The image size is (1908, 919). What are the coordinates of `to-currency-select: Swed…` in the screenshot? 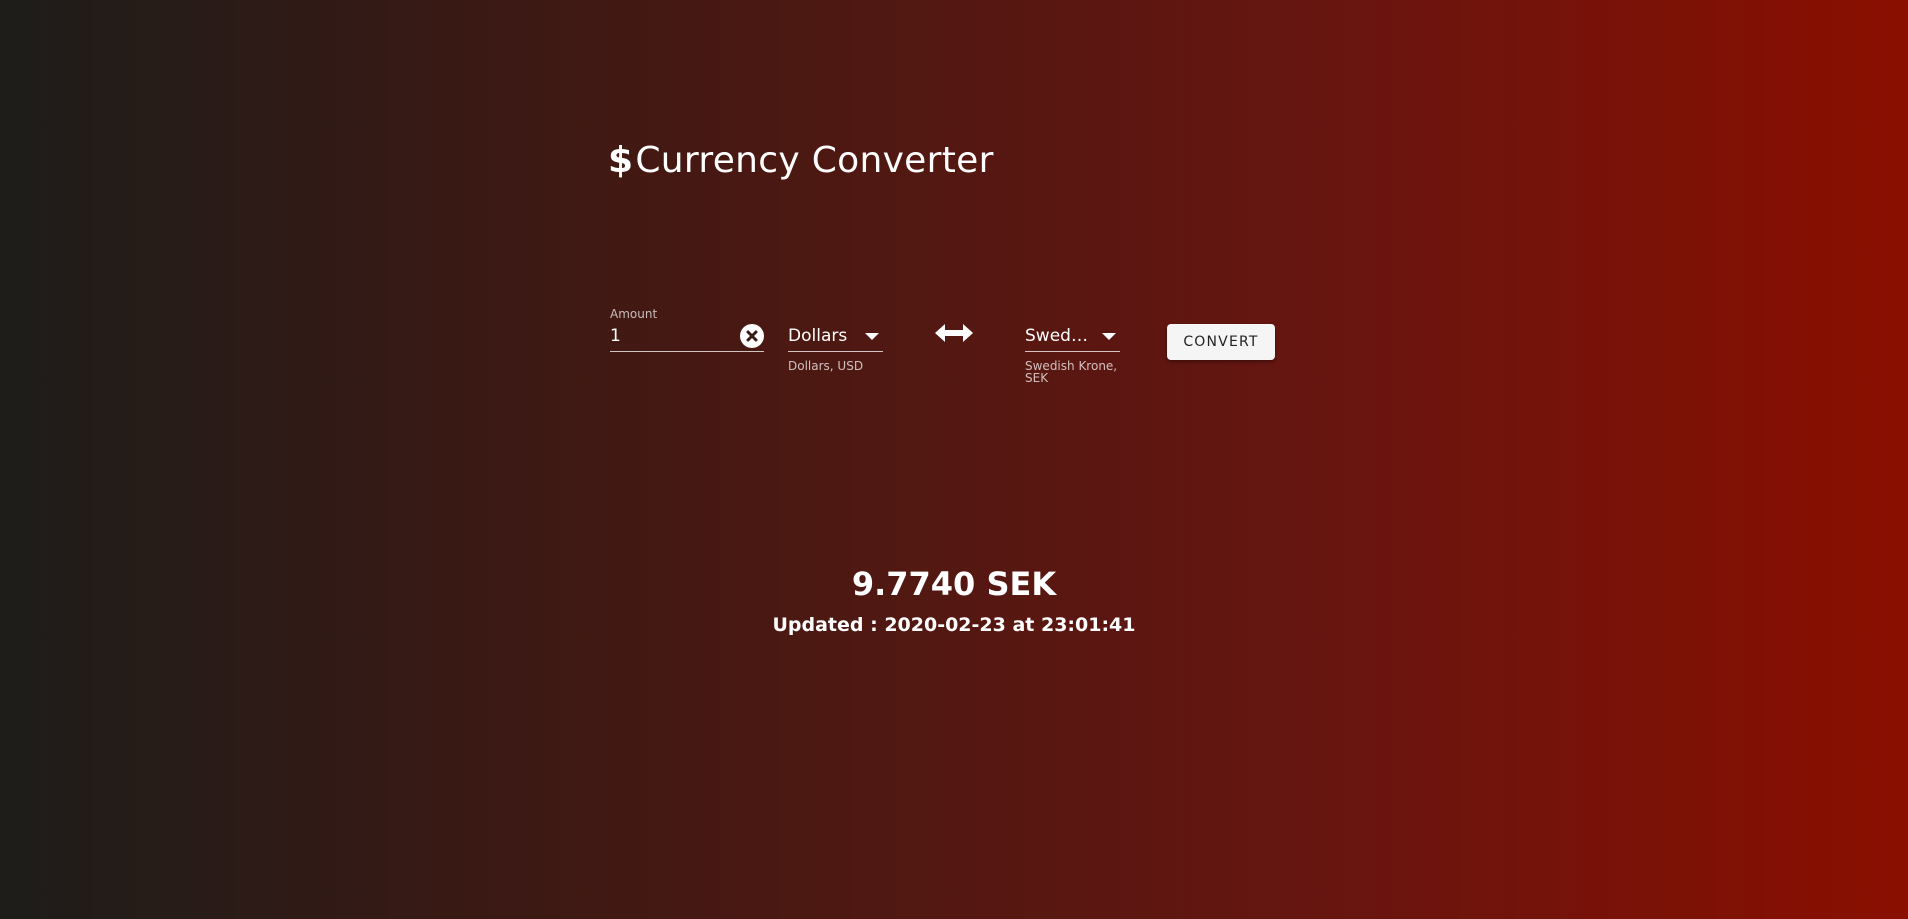 It's located at (1072, 337).